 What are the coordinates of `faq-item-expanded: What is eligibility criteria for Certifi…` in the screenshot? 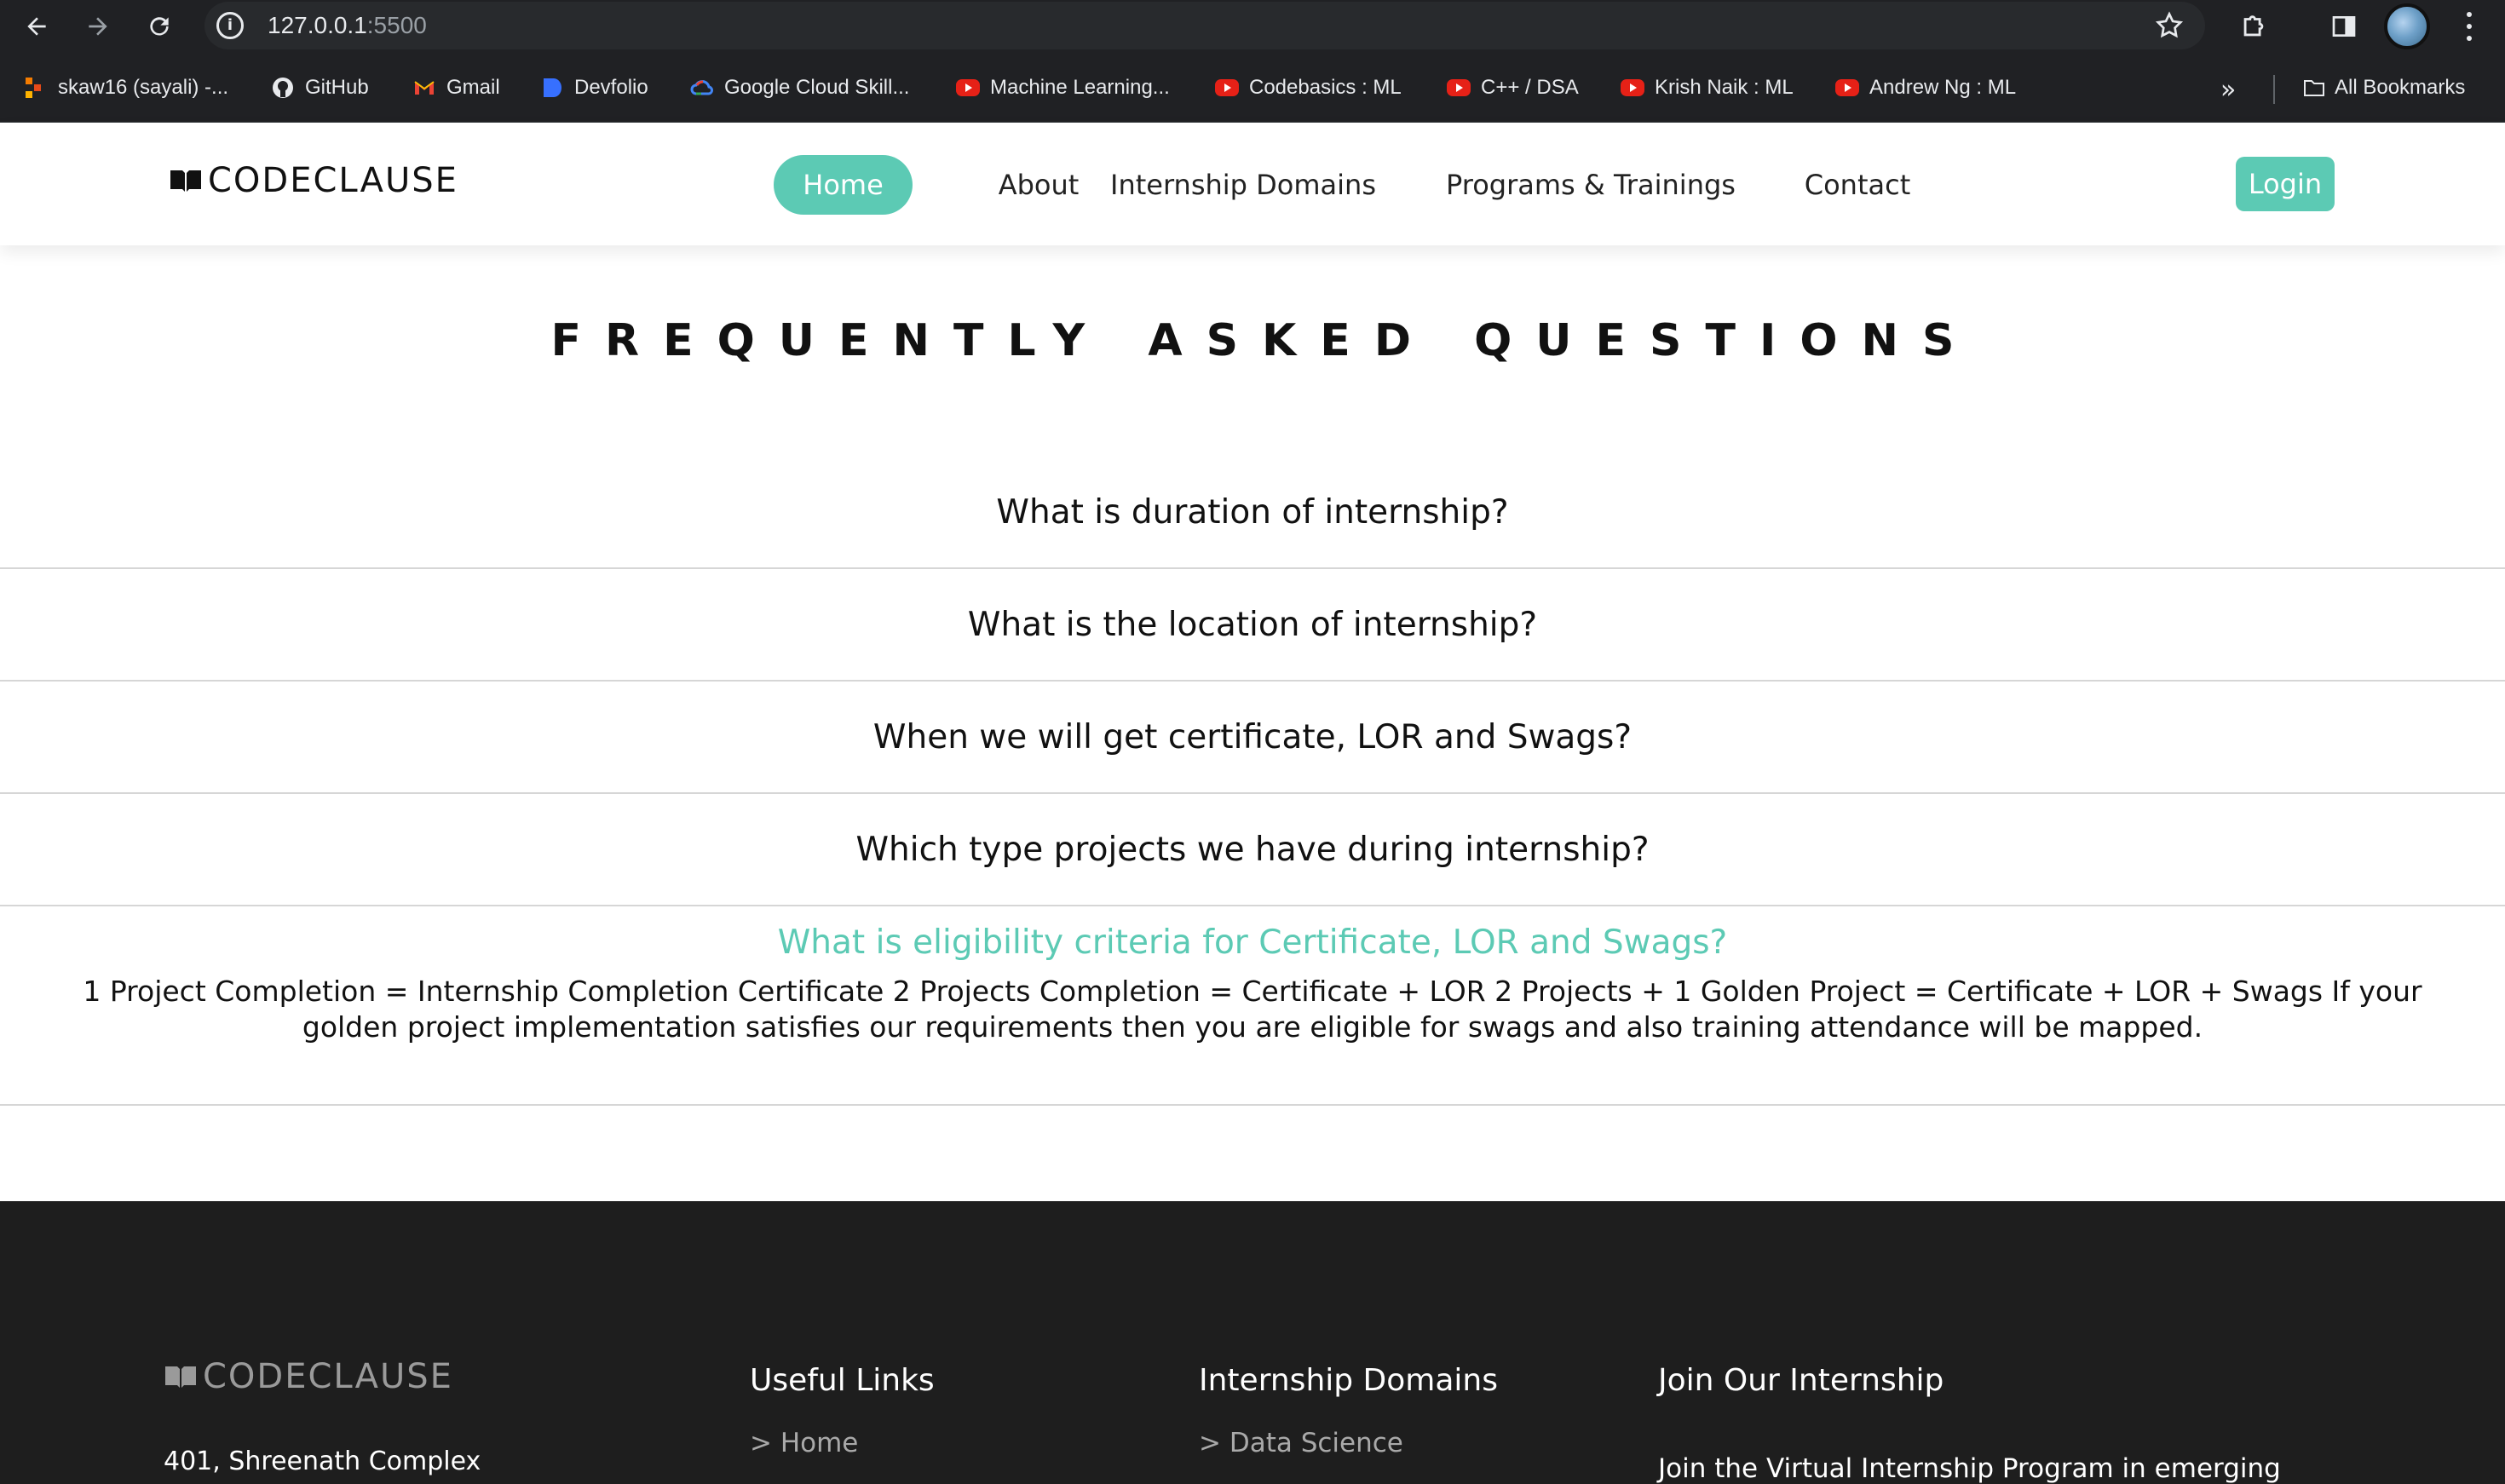 It's located at (1252, 1006).